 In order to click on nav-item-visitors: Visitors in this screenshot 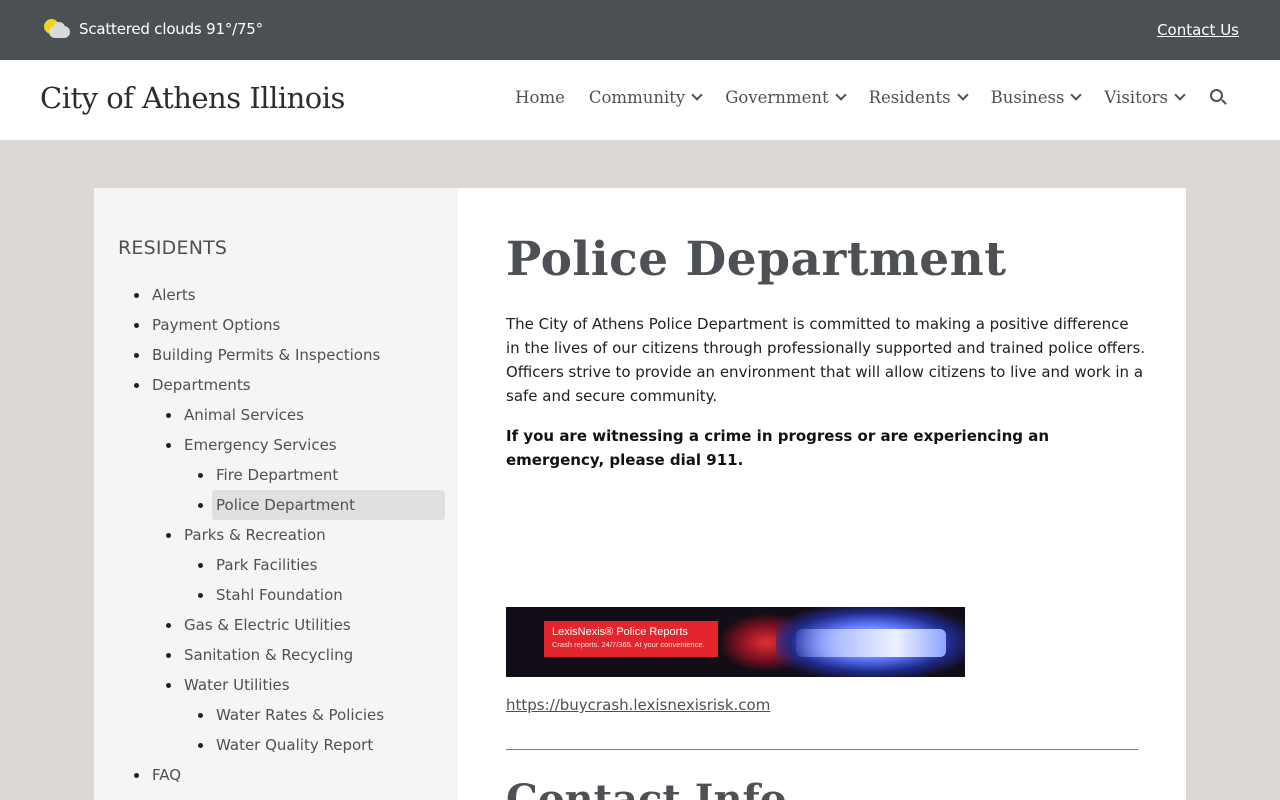, I will do `click(1145, 97)`.